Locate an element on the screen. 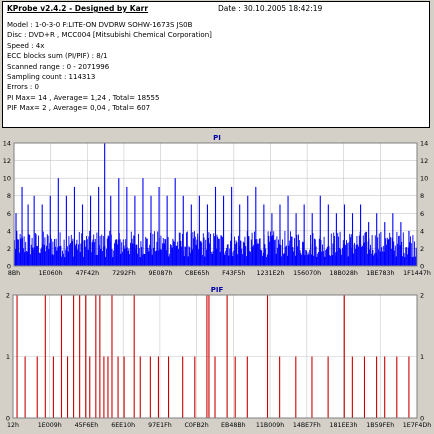  pif-xtick: 6EE10h is located at coordinates (123, 425).